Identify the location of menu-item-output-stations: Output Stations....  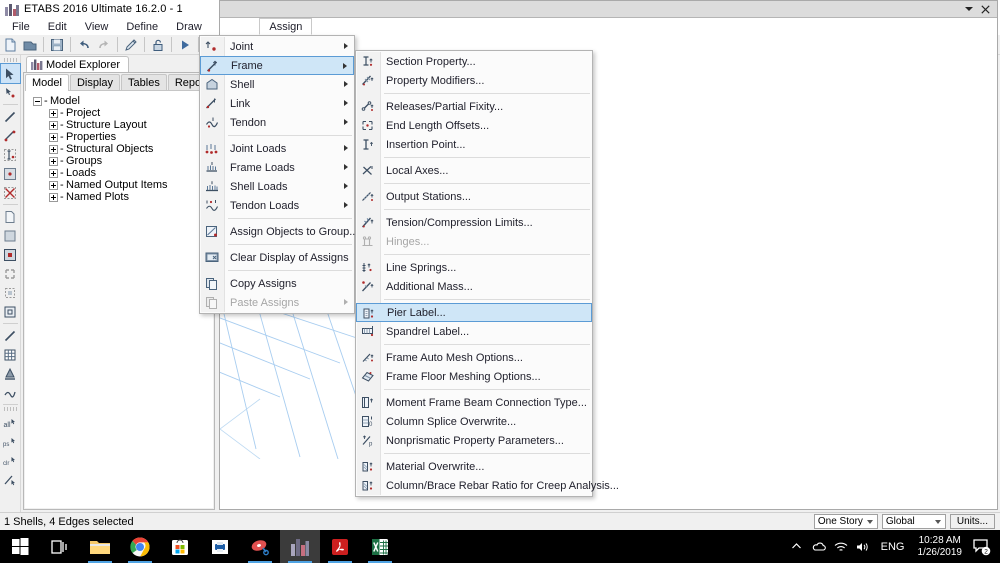
(474, 196).